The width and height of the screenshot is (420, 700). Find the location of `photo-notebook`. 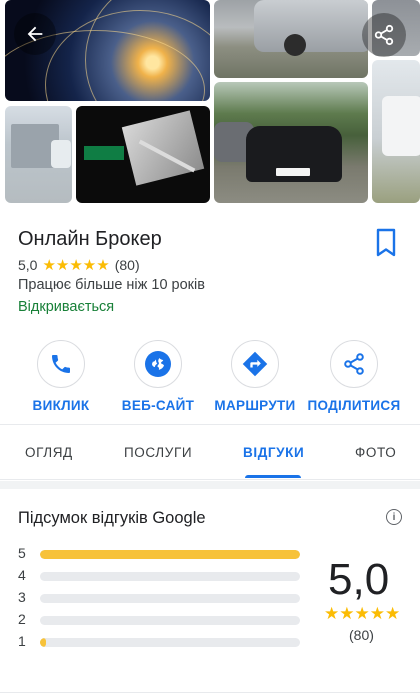

photo-notebook is located at coordinates (143, 154).